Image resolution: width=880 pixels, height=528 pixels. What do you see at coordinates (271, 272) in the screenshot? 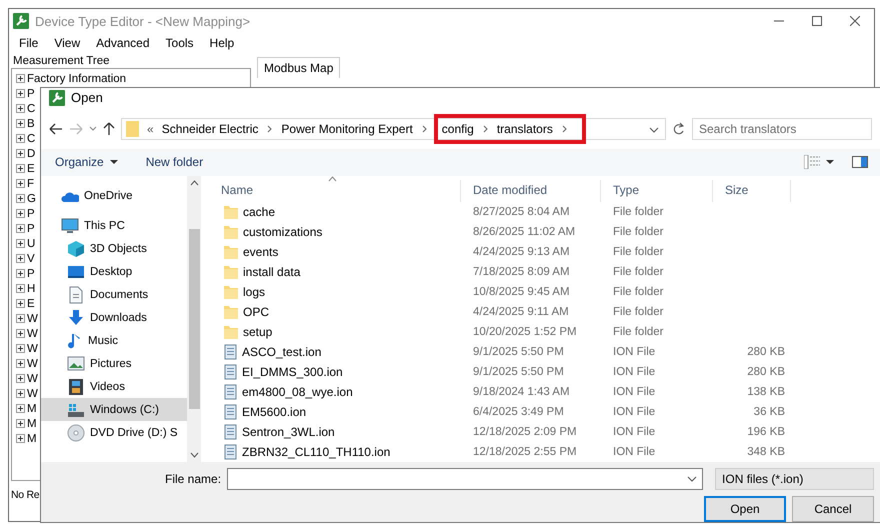
I see `file-name: install data` at bounding box center [271, 272].